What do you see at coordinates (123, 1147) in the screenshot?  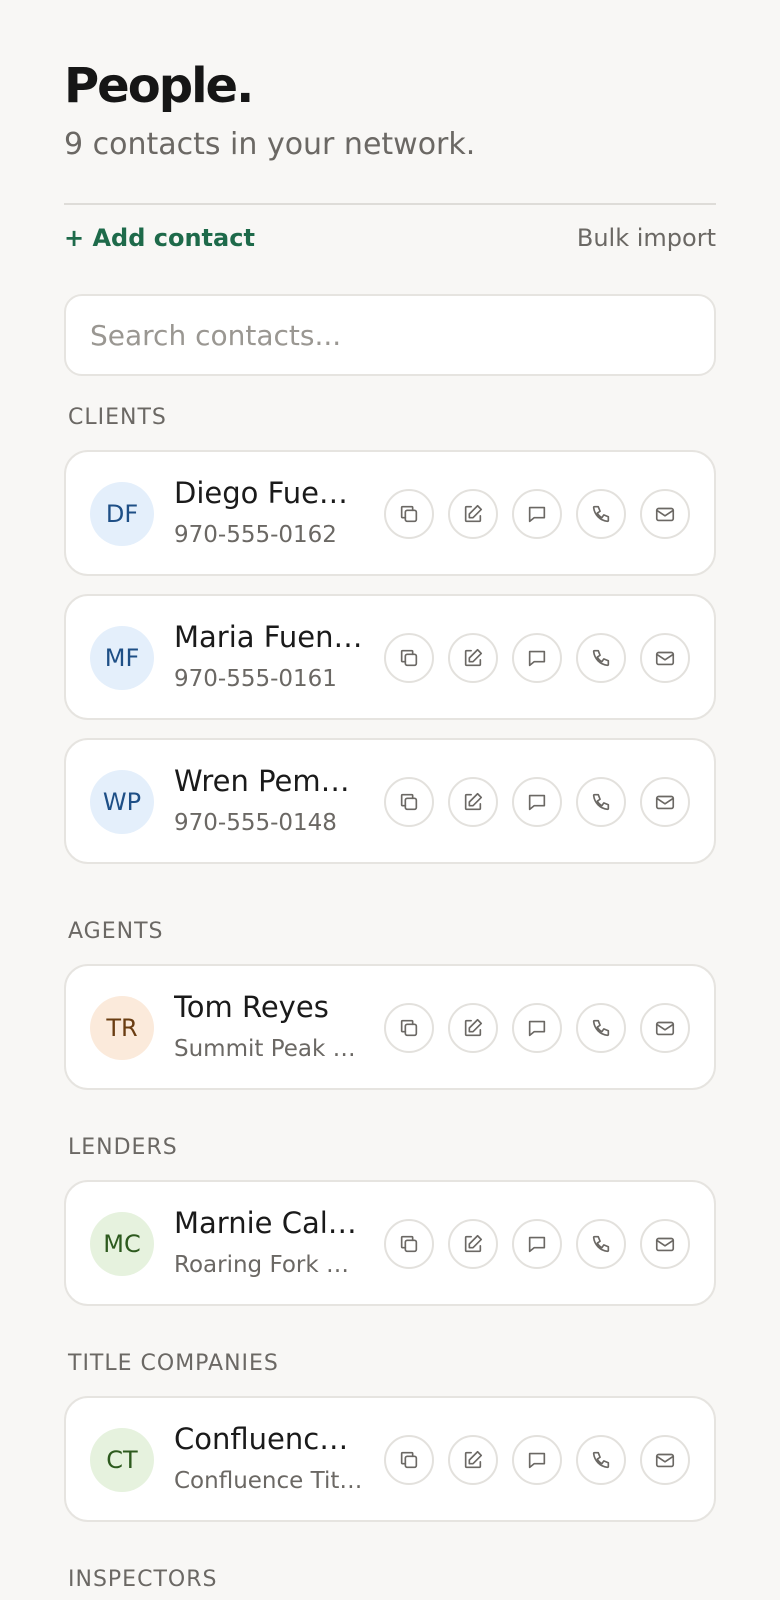 I see `group-label-lenders: LENDERS` at bounding box center [123, 1147].